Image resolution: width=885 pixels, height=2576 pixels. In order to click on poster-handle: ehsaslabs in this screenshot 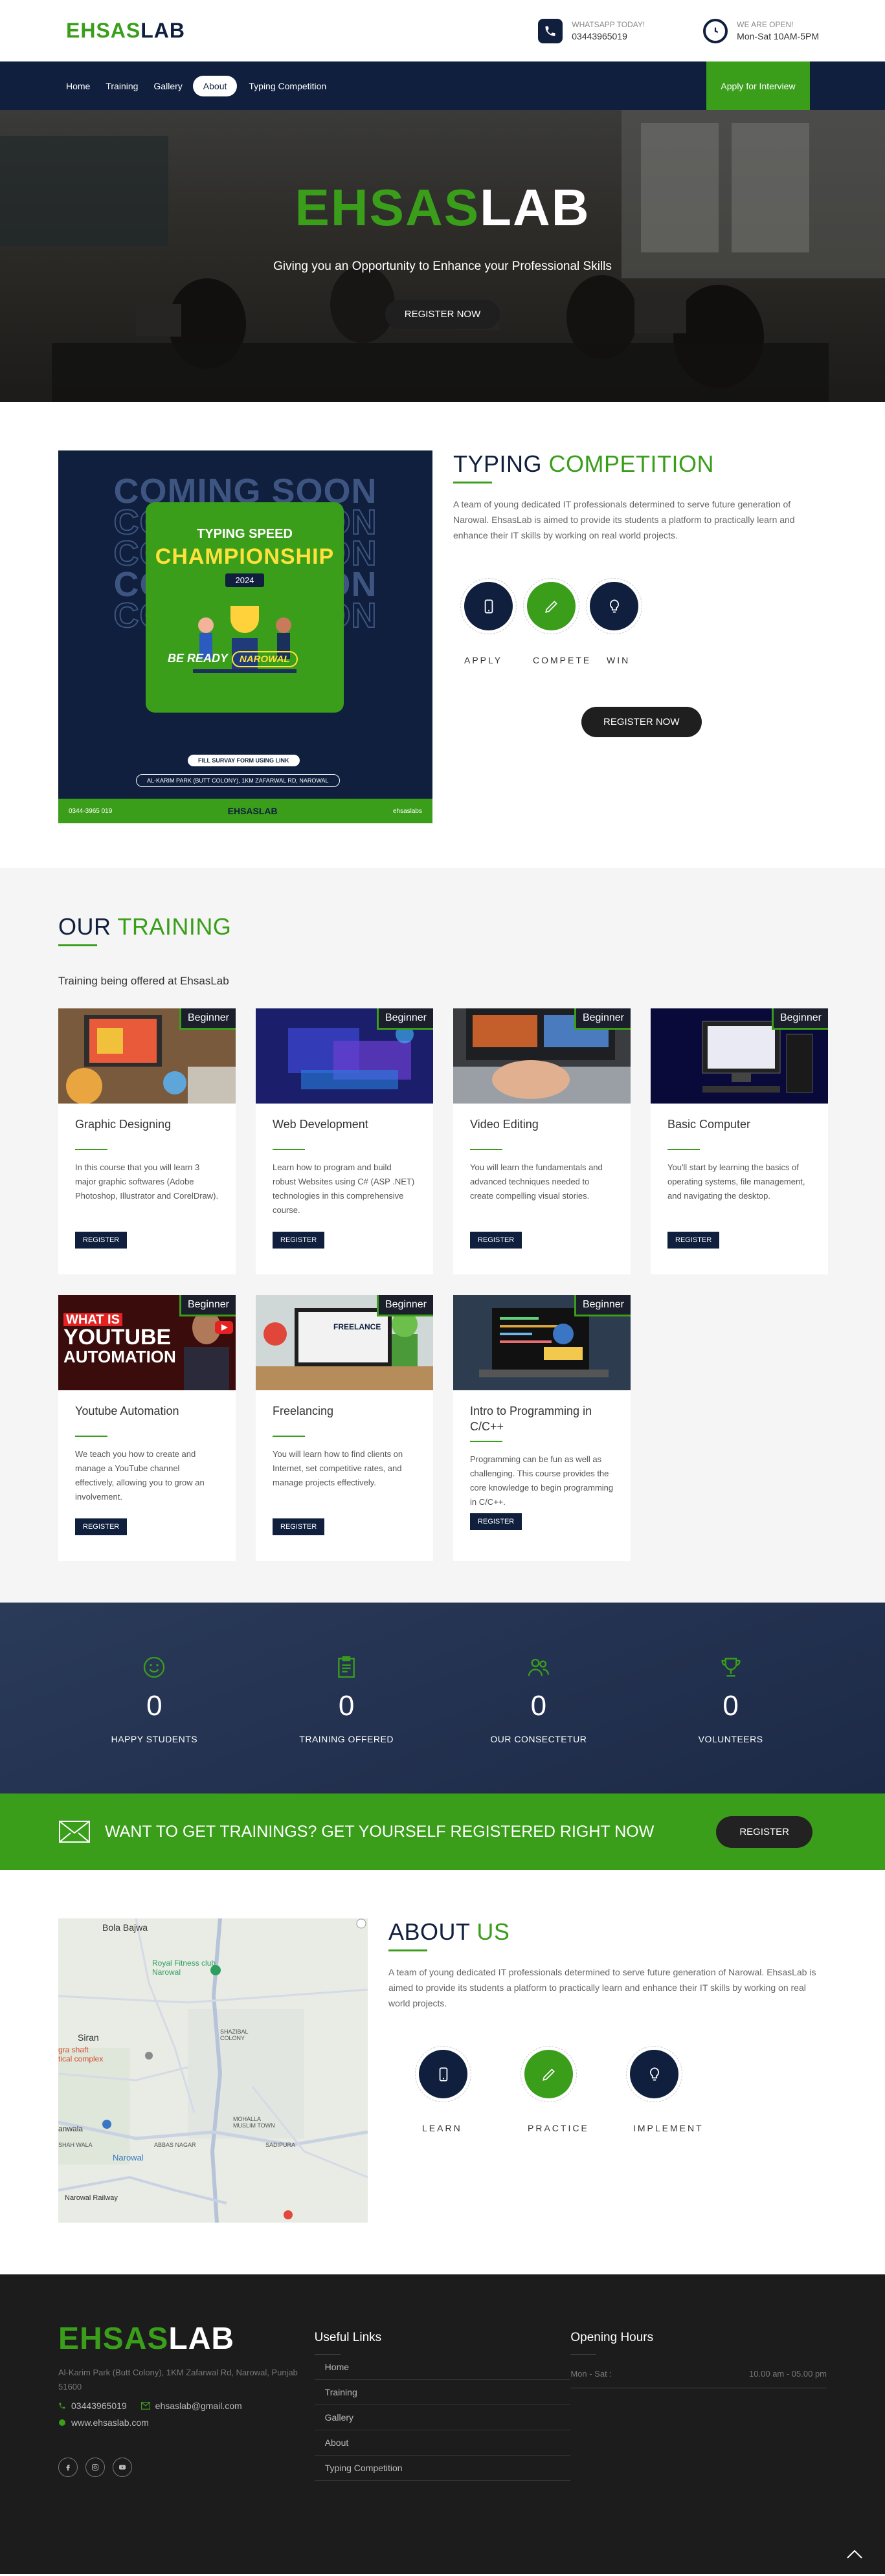, I will do `click(407, 811)`.